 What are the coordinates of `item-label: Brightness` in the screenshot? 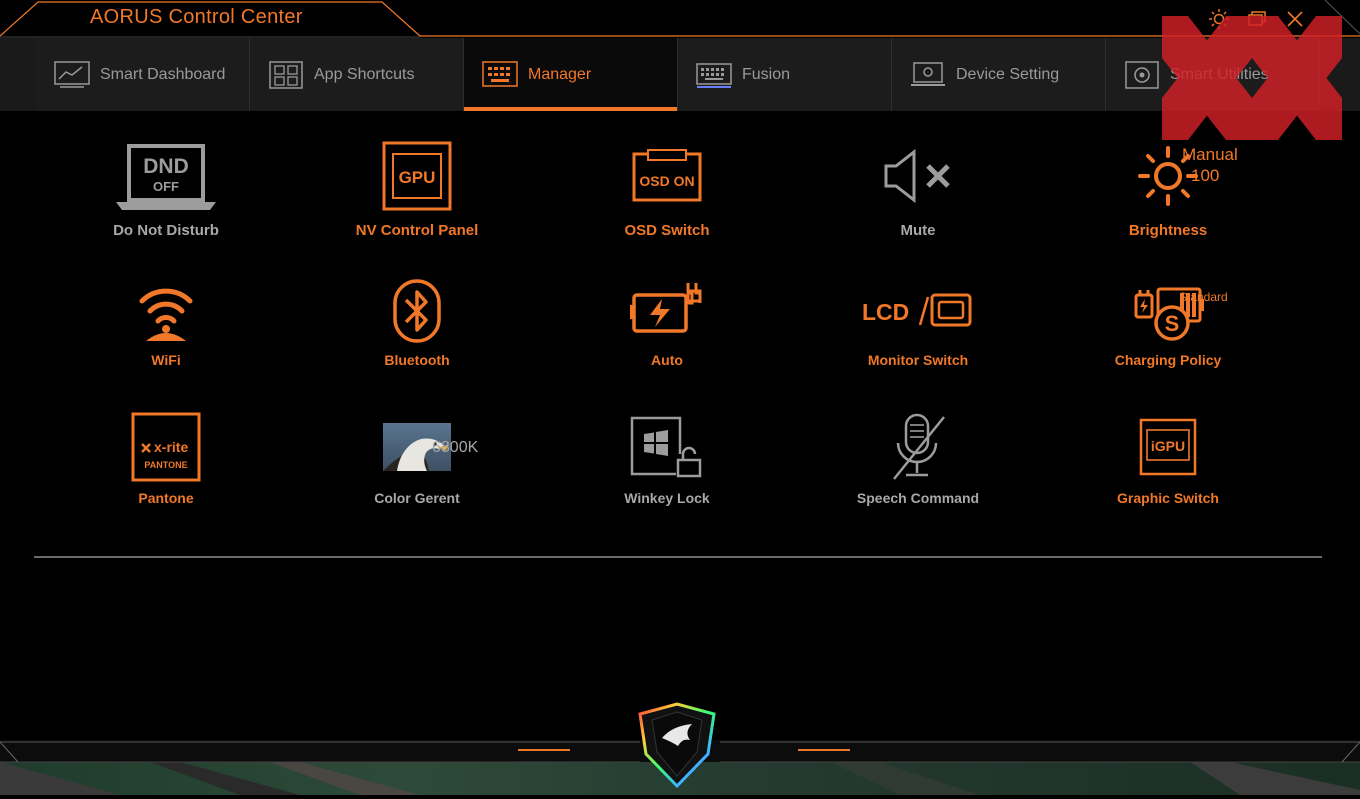 It's located at (1168, 230).